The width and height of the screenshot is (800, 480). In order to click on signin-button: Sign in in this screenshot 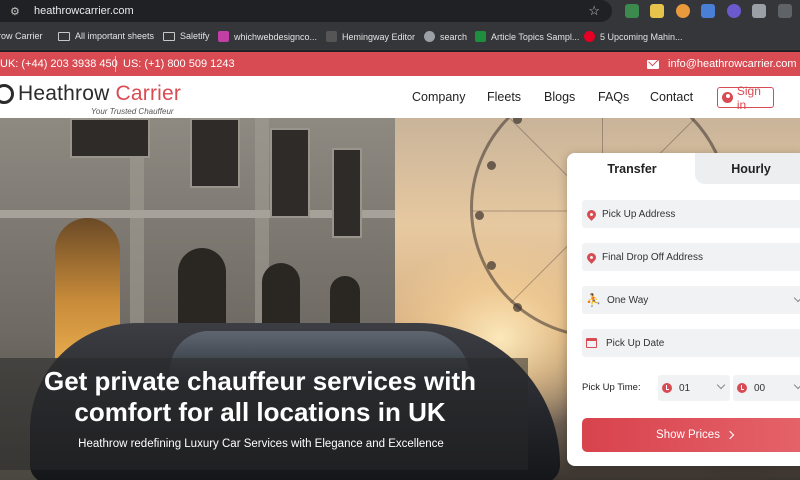, I will do `click(745, 98)`.